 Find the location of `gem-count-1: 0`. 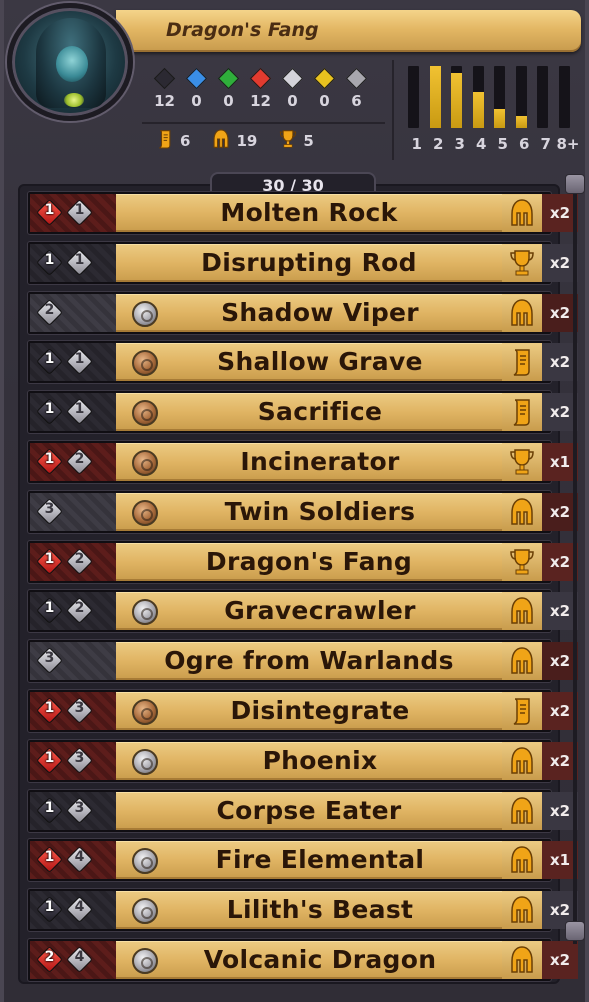

gem-count-1: 0 is located at coordinates (196, 88).